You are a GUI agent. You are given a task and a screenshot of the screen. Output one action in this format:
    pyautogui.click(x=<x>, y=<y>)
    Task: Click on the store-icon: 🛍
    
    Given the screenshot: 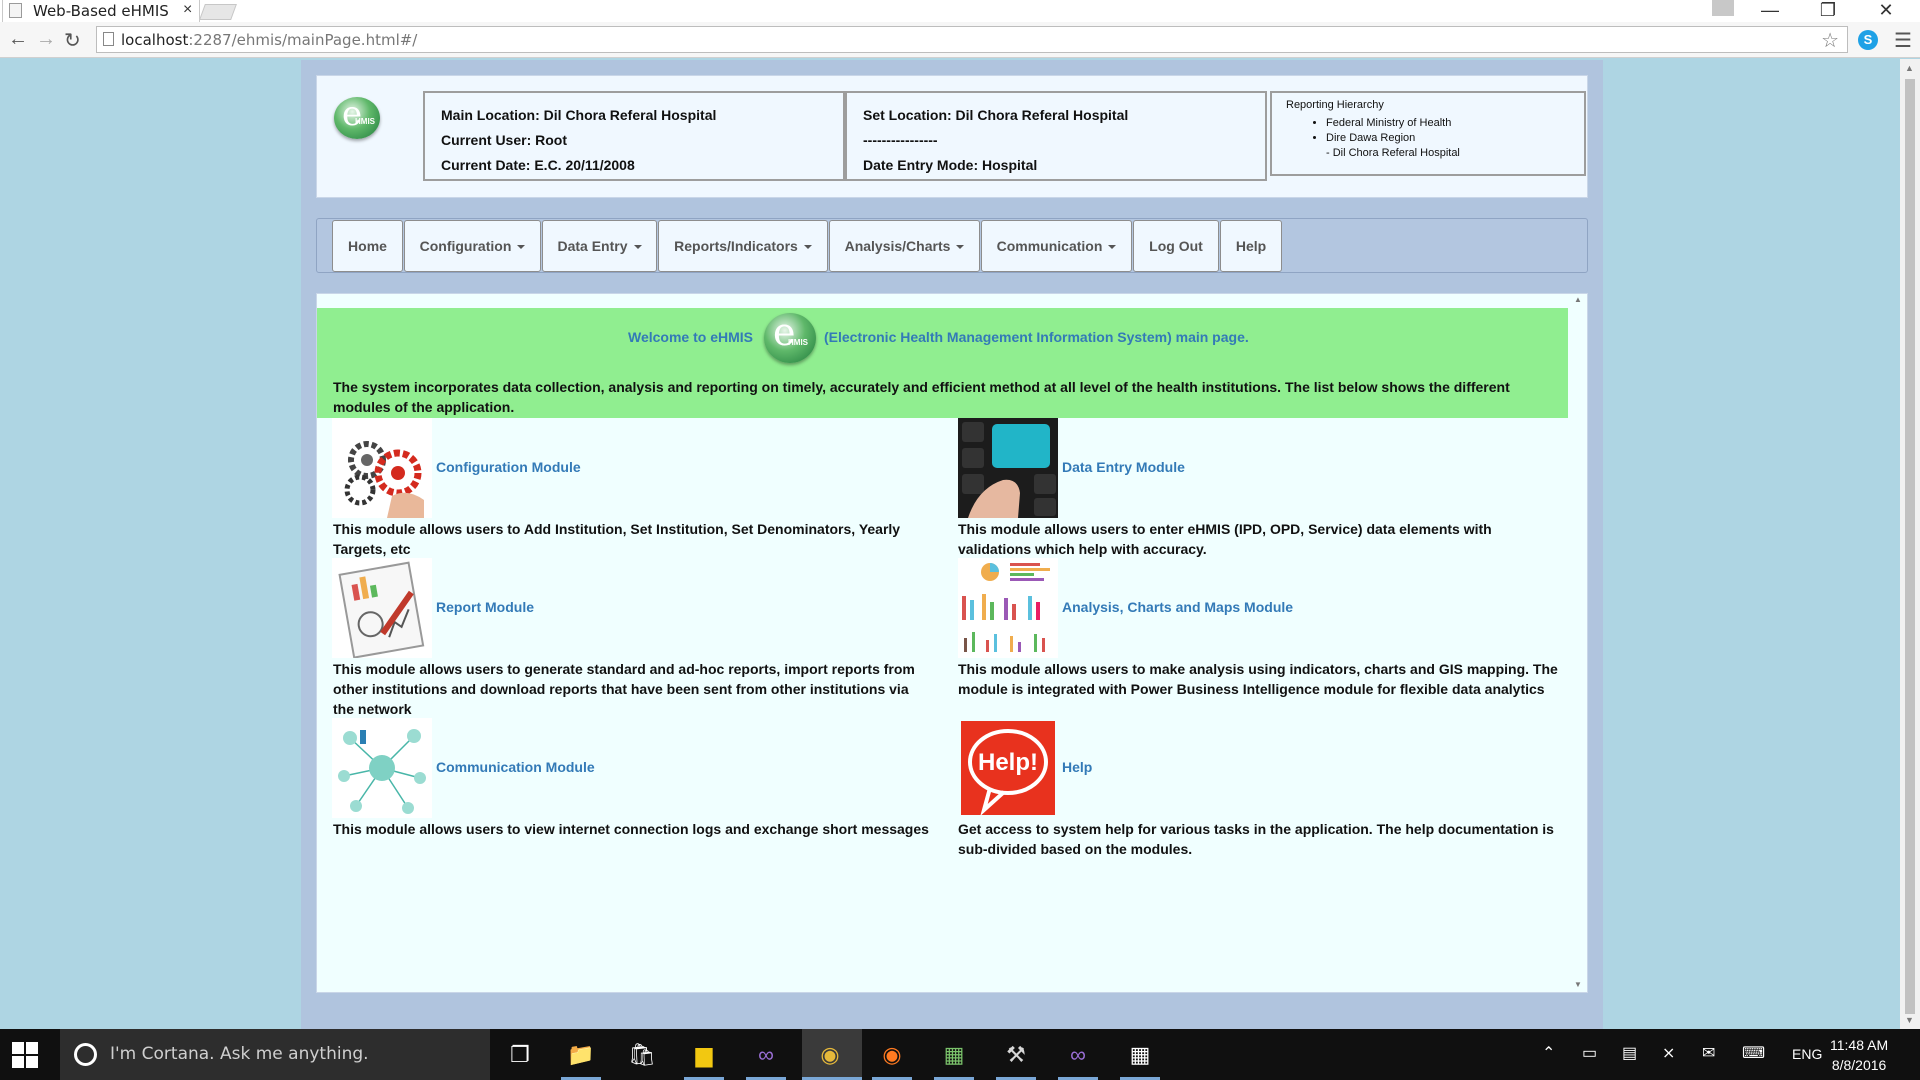 What is the action you would take?
    pyautogui.click(x=642, y=1055)
    